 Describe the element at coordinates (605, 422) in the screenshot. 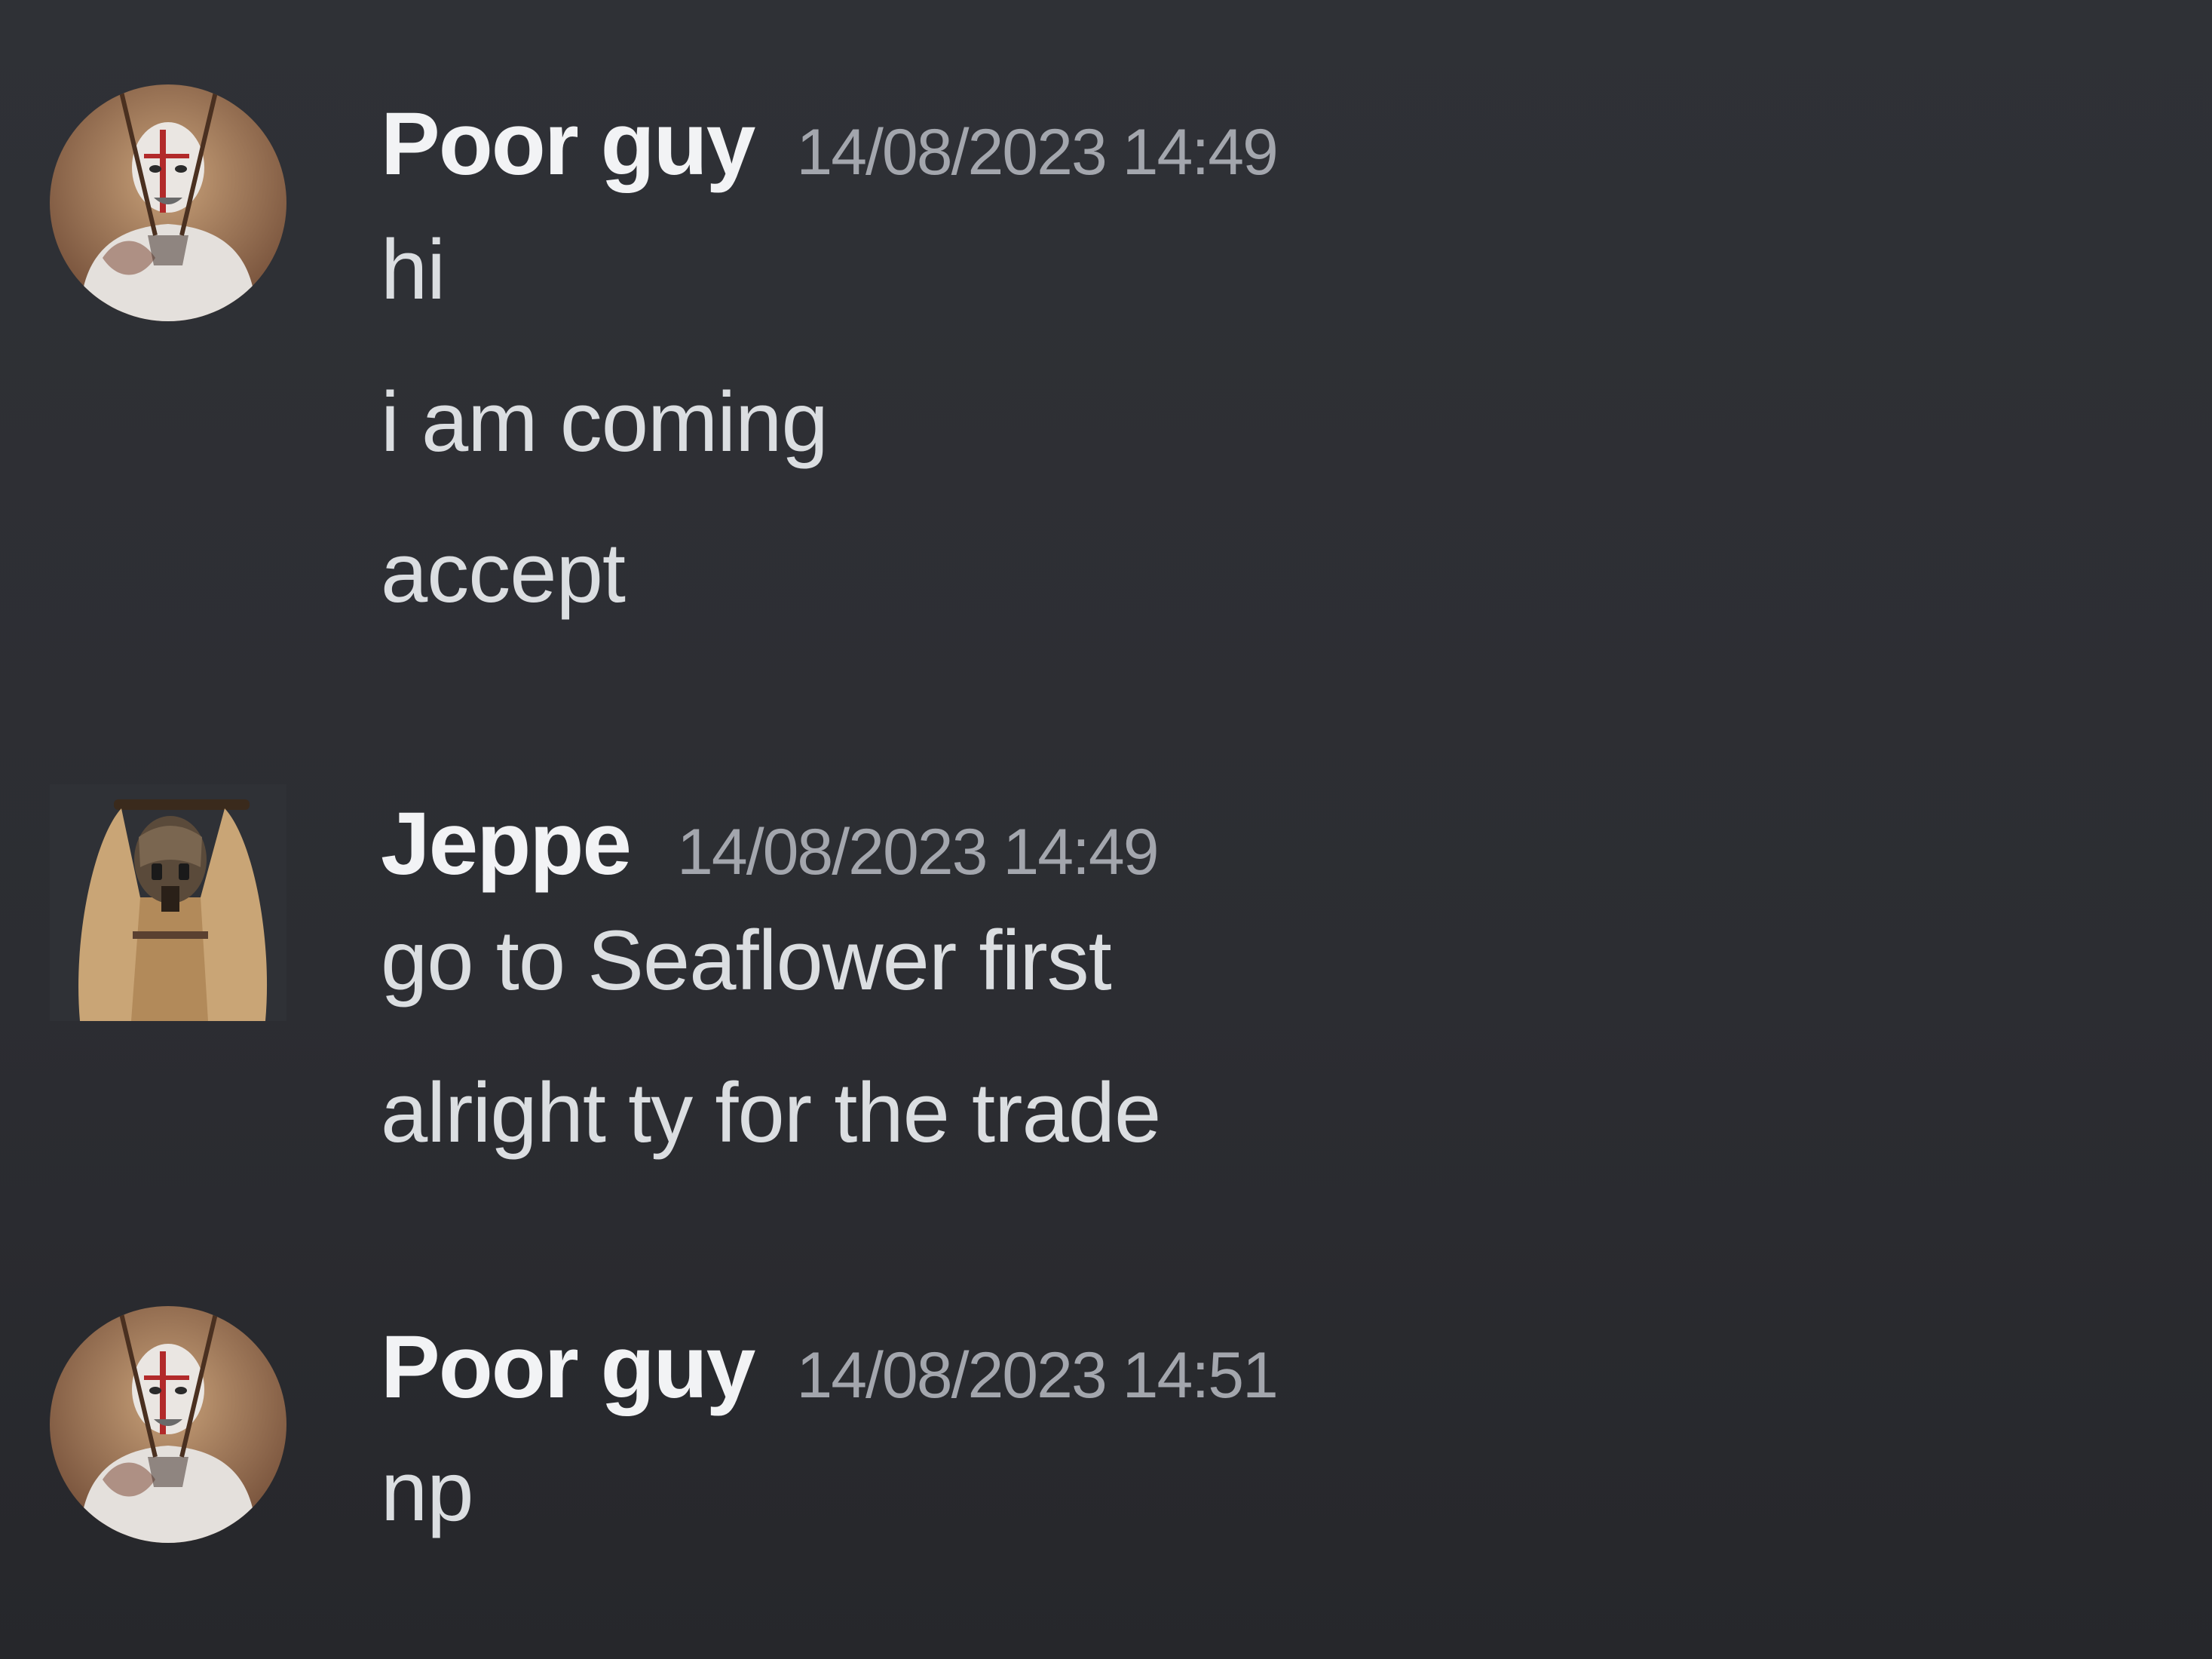

I see `message-text: i am coming` at that location.